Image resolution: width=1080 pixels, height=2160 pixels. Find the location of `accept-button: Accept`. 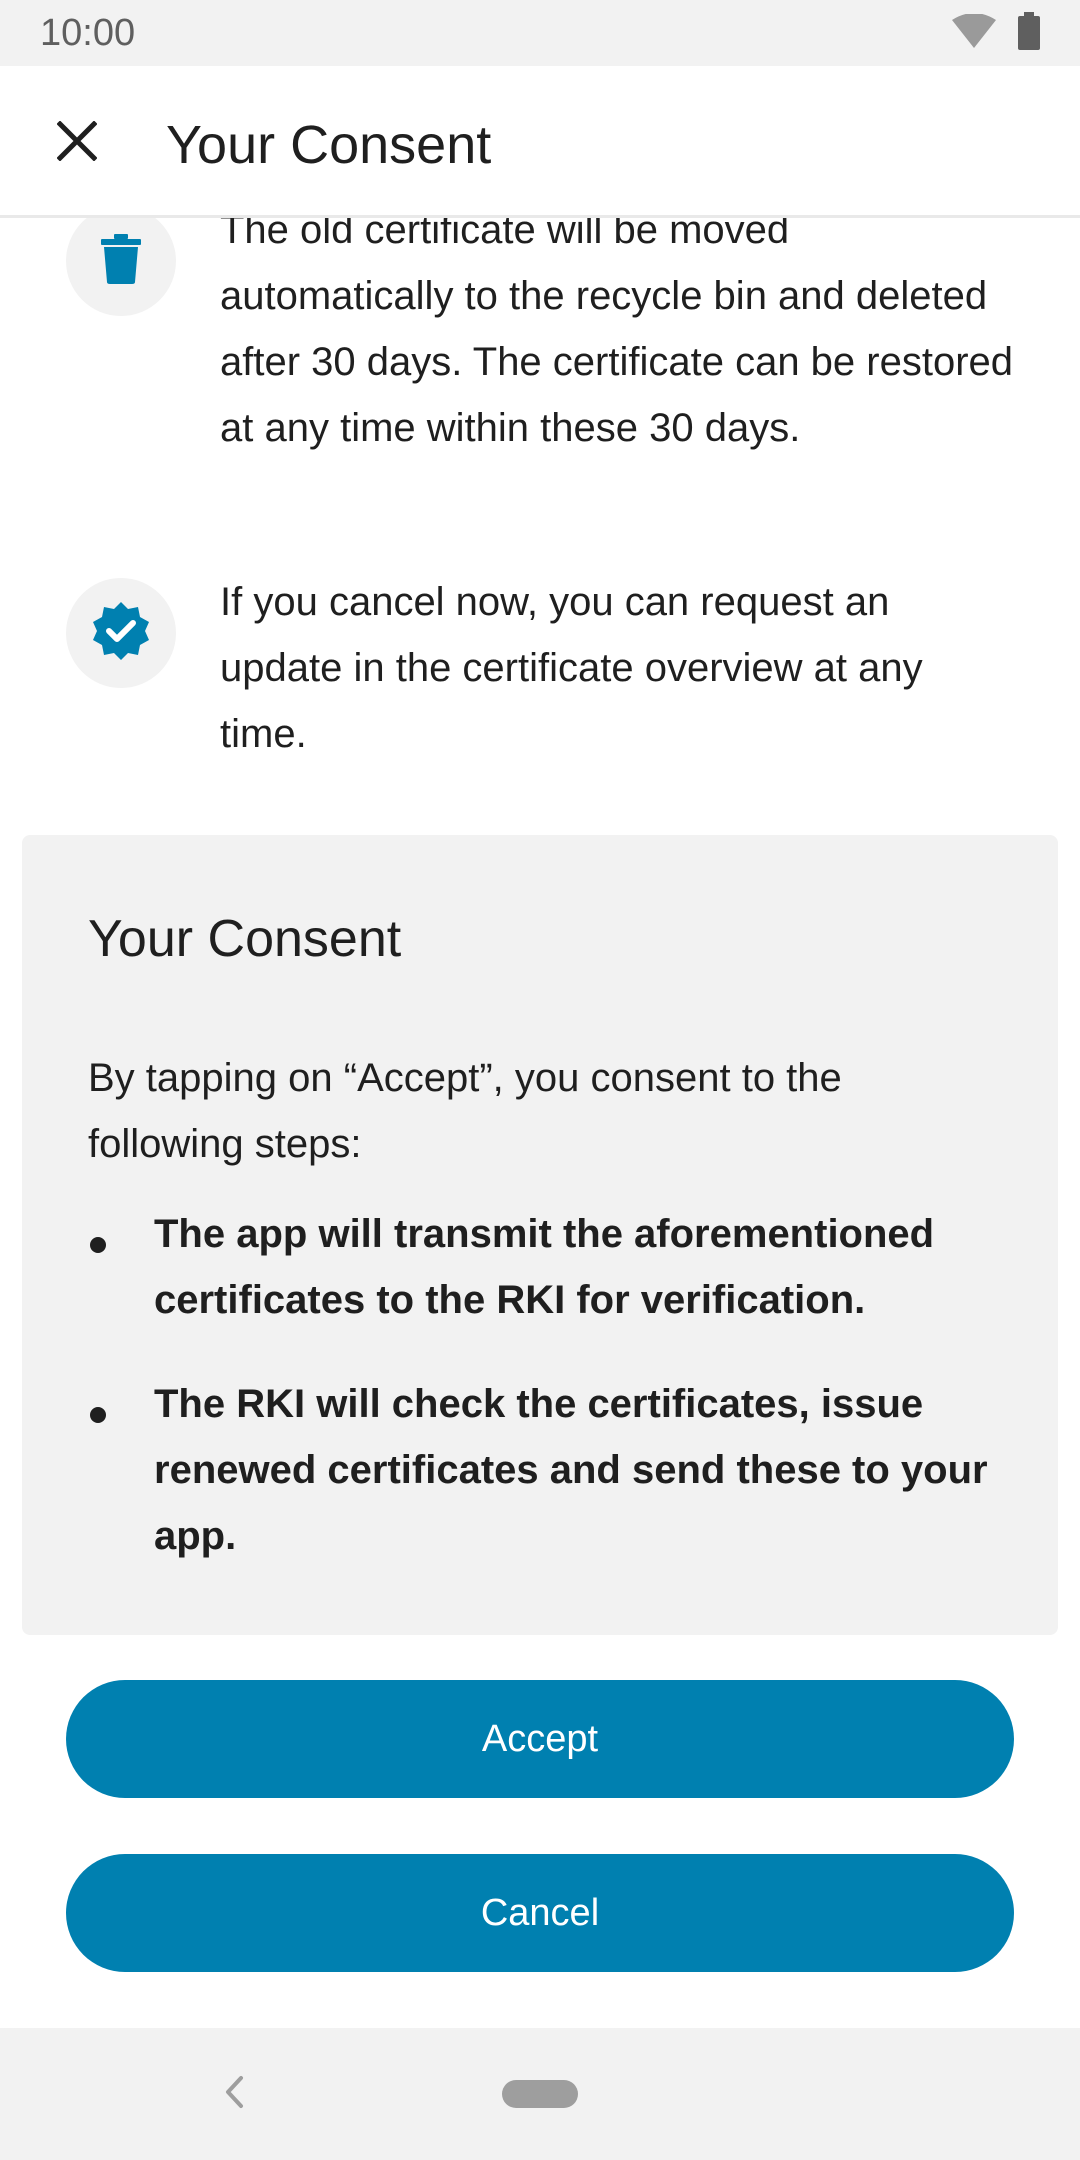

accept-button: Accept is located at coordinates (540, 1739).